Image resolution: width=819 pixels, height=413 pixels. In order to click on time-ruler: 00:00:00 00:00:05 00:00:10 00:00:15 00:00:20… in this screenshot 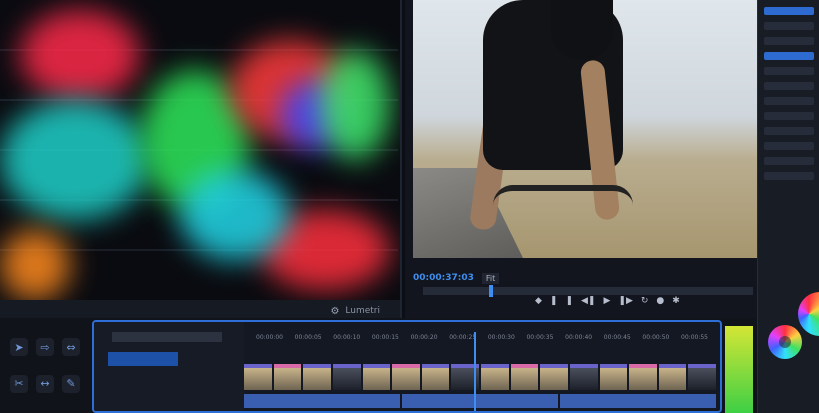, I will do `click(482, 346)`.